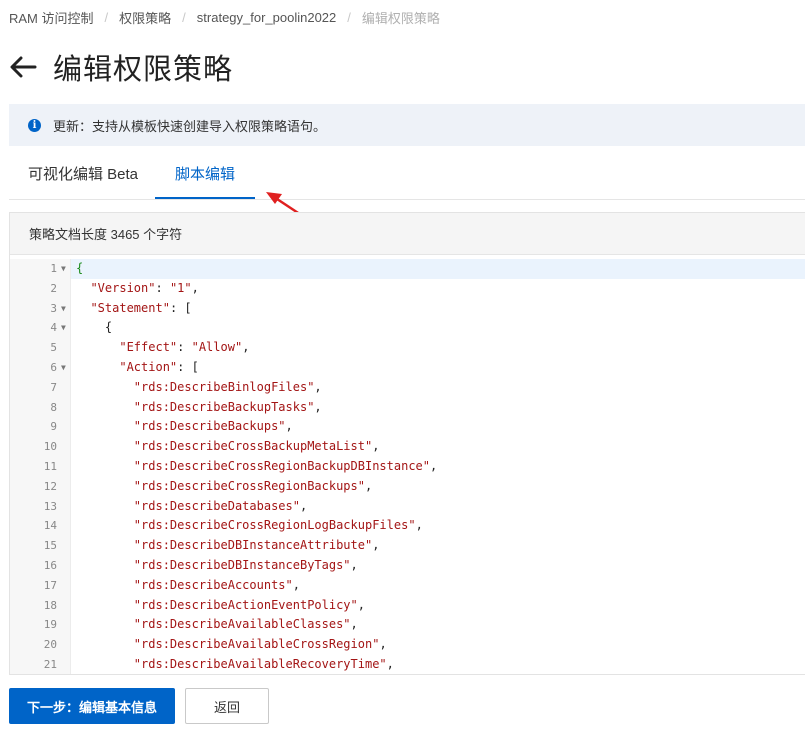 The width and height of the screenshot is (805, 742). What do you see at coordinates (53, 288) in the screenshot?
I see `line-number: 2` at bounding box center [53, 288].